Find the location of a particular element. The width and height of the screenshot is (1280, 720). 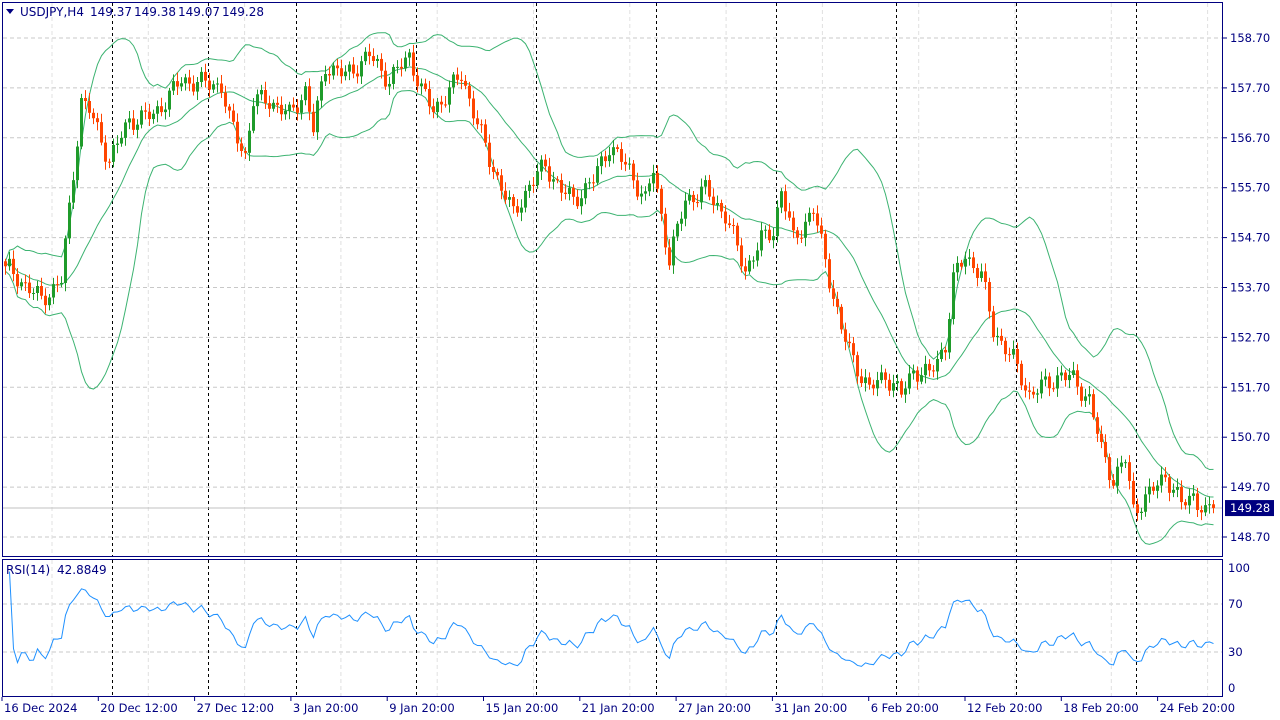

price-tick-label: 149.70 is located at coordinates (1250, 487).